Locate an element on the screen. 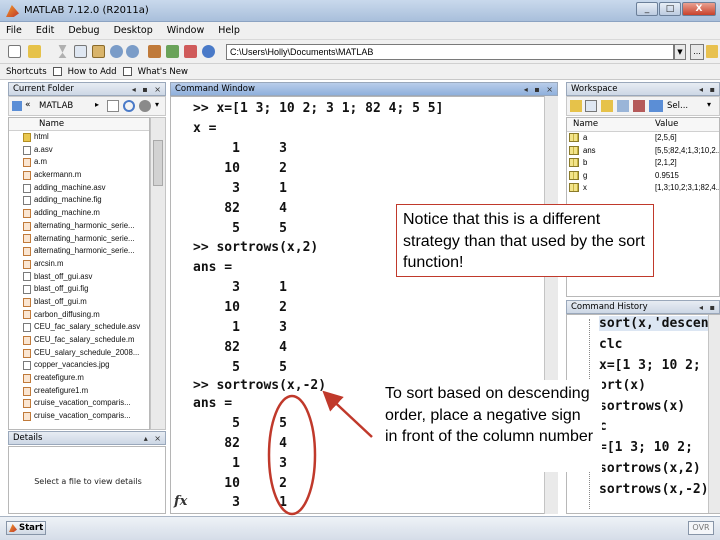 Image resolution: width=720 pixels, height=540 pixels. profiler-icon is located at coordinates (190, 51).